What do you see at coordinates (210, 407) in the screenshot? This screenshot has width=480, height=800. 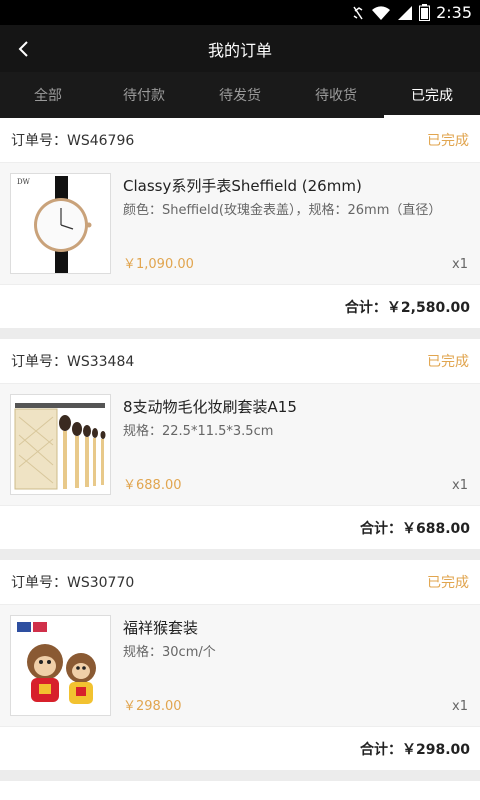 I see `product-name: 8支动物毛化妆刷套装A15` at bounding box center [210, 407].